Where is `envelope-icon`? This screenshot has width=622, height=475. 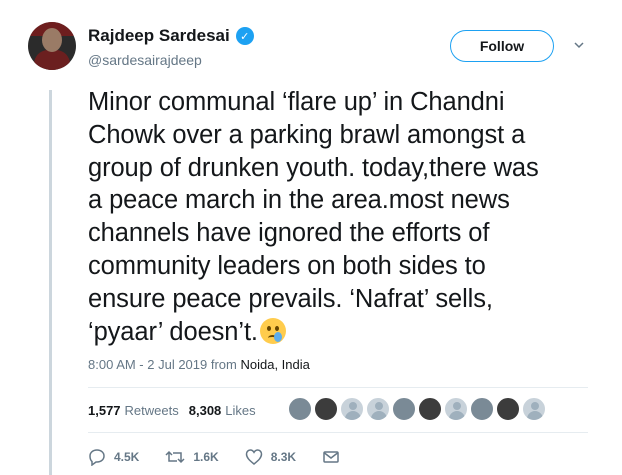
envelope-icon is located at coordinates (331, 457).